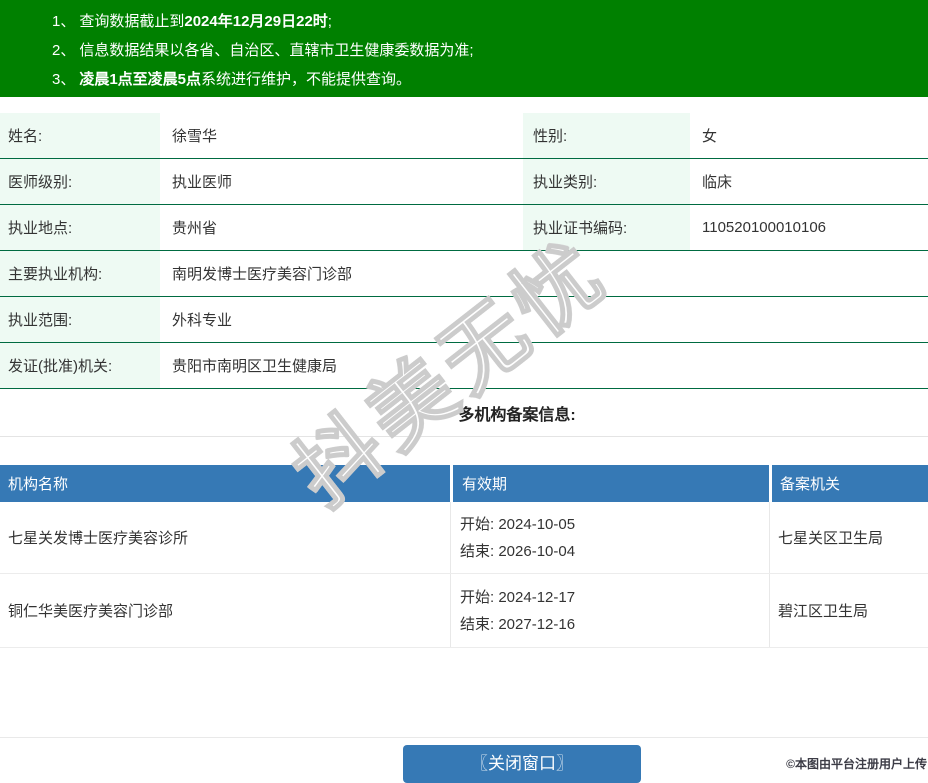 This screenshot has width=928, height=783. I want to click on field-value-issuing-authority: 贵阳市南明区卫生健康局, so click(255, 366).